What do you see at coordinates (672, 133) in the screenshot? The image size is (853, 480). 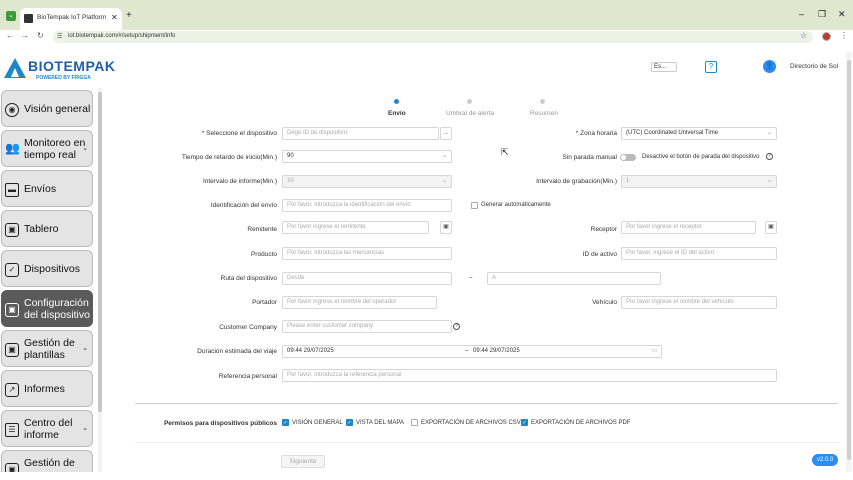 I see `timezone-value: (UTC) Coordinated Universal Time` at bounding box center [672, 133].